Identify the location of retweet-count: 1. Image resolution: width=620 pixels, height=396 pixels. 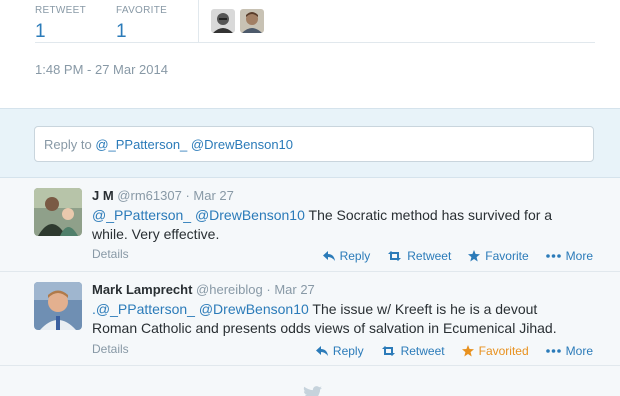
(60, 32).